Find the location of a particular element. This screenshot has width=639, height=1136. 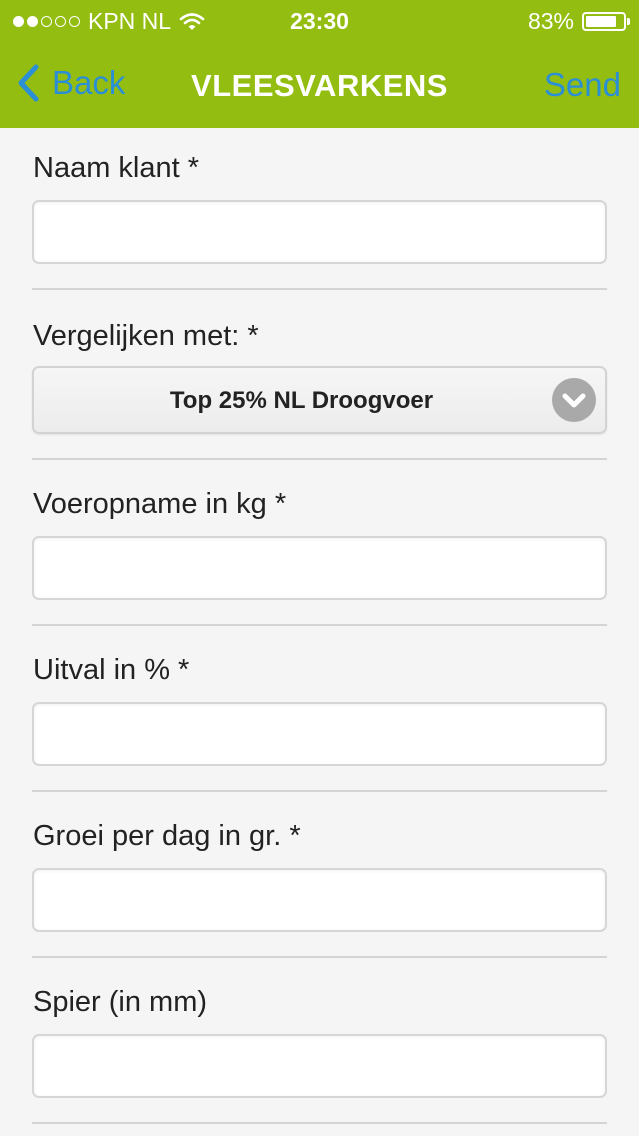

voeropname-input is located at coordinates (319, 568).